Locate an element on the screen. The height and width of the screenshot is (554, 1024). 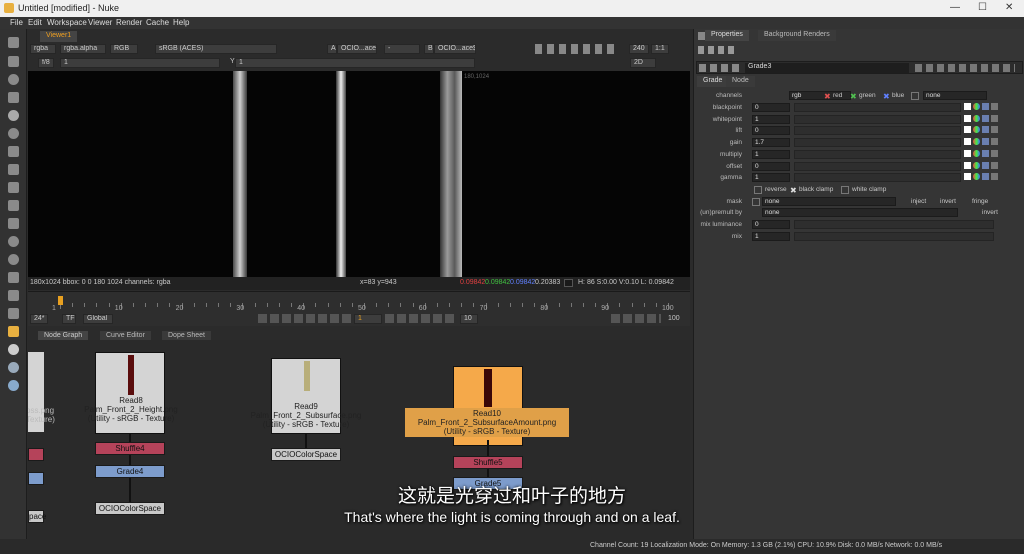
particles-icon is located at coordinates (13, 223).